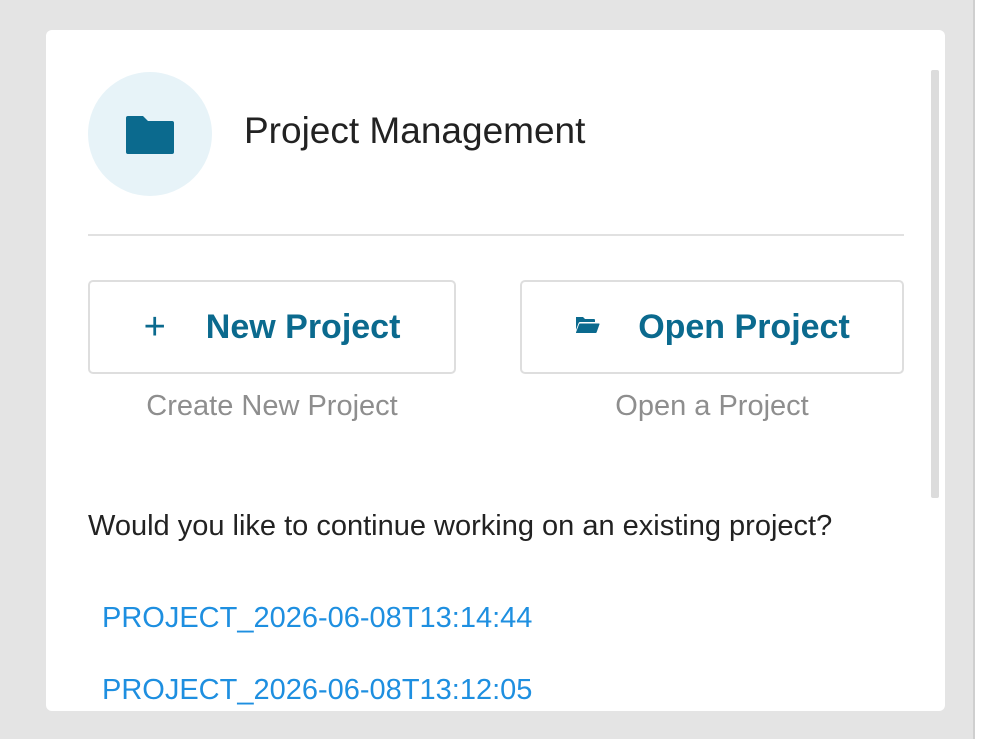 The image size is (985, 739). I want to click on open-project-subtitle: Open a Project, so click(712, 406).